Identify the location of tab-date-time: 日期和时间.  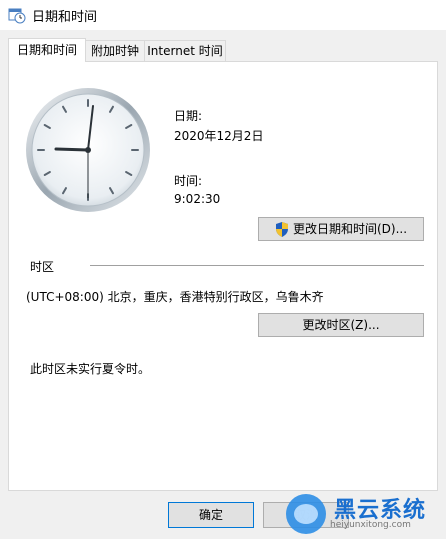
(47, 50).